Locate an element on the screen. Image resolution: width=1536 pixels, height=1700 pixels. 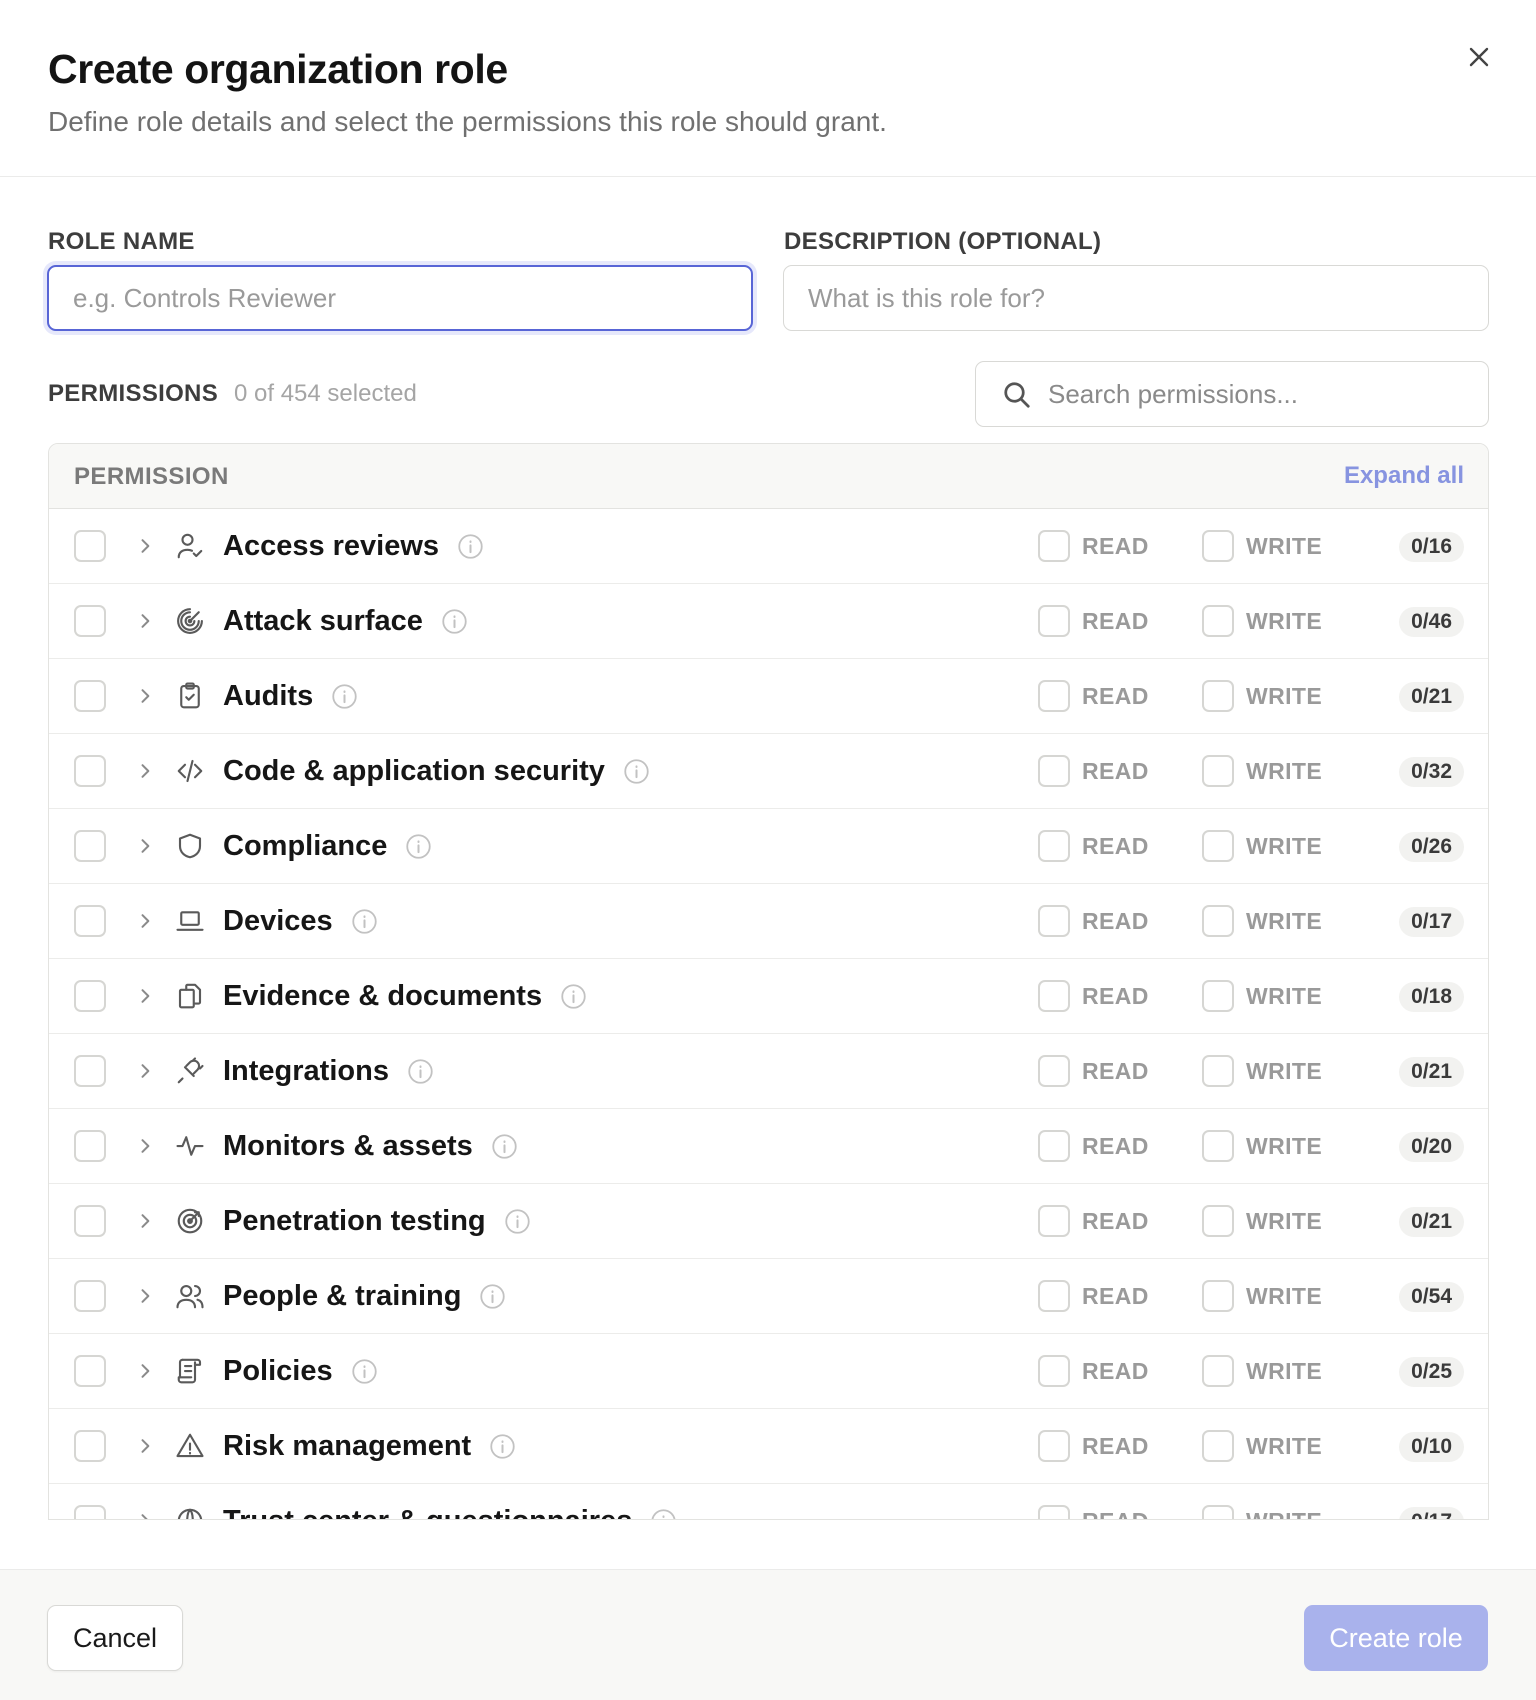
permission-row: Devices READ WRITE 0/17 is located at coordinates (768, 921).